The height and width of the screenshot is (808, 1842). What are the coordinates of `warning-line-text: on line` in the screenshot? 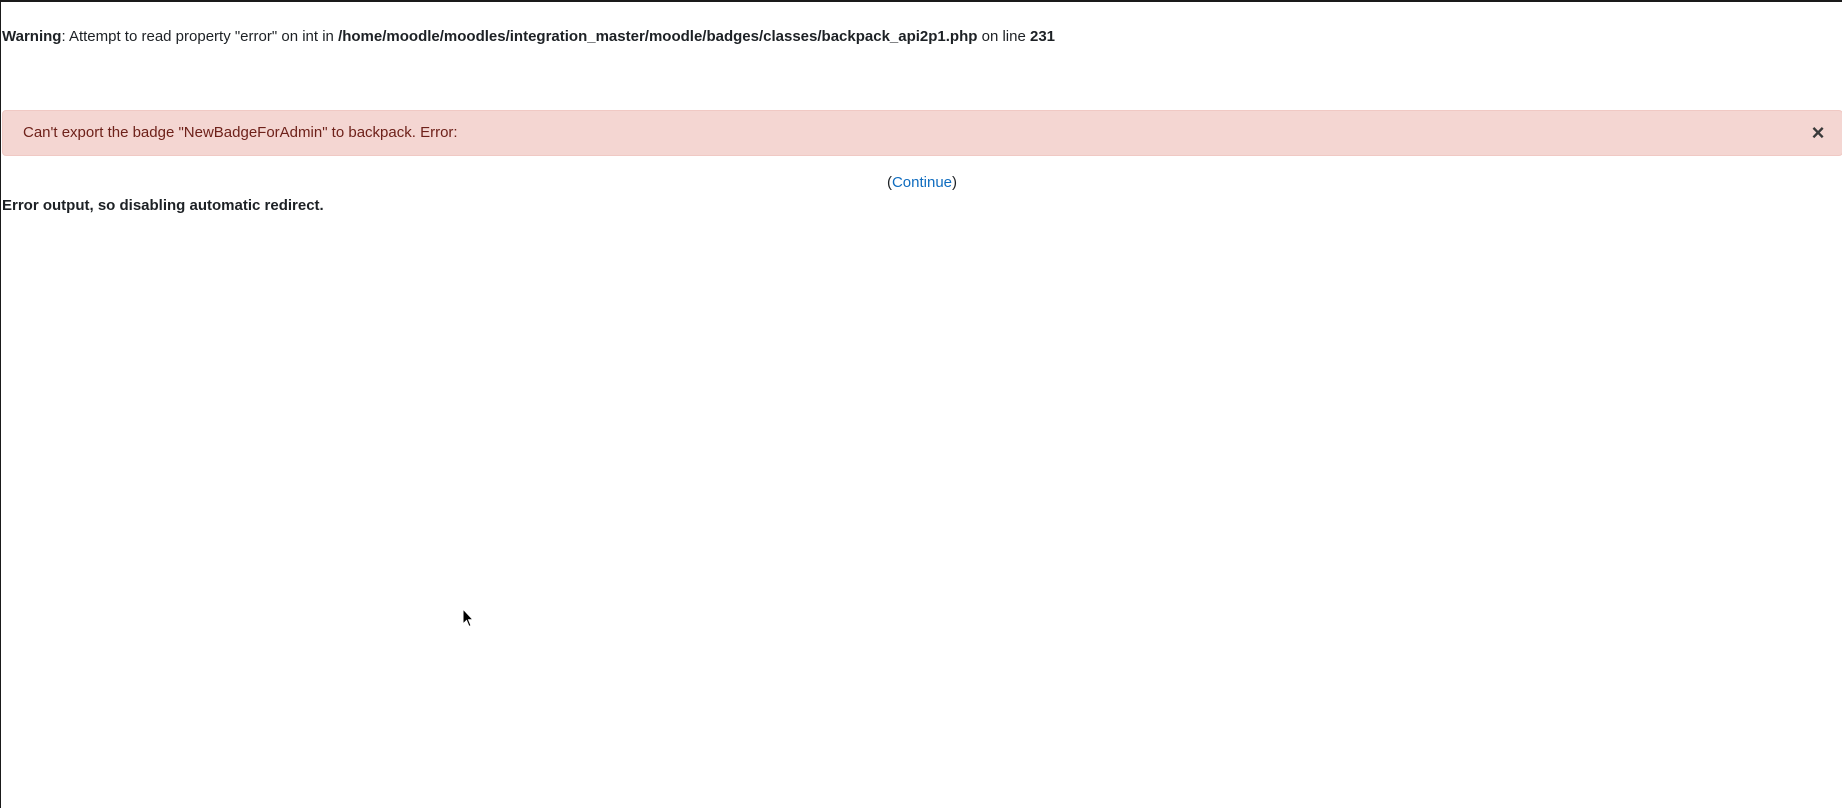 It's located at (1003, 36).